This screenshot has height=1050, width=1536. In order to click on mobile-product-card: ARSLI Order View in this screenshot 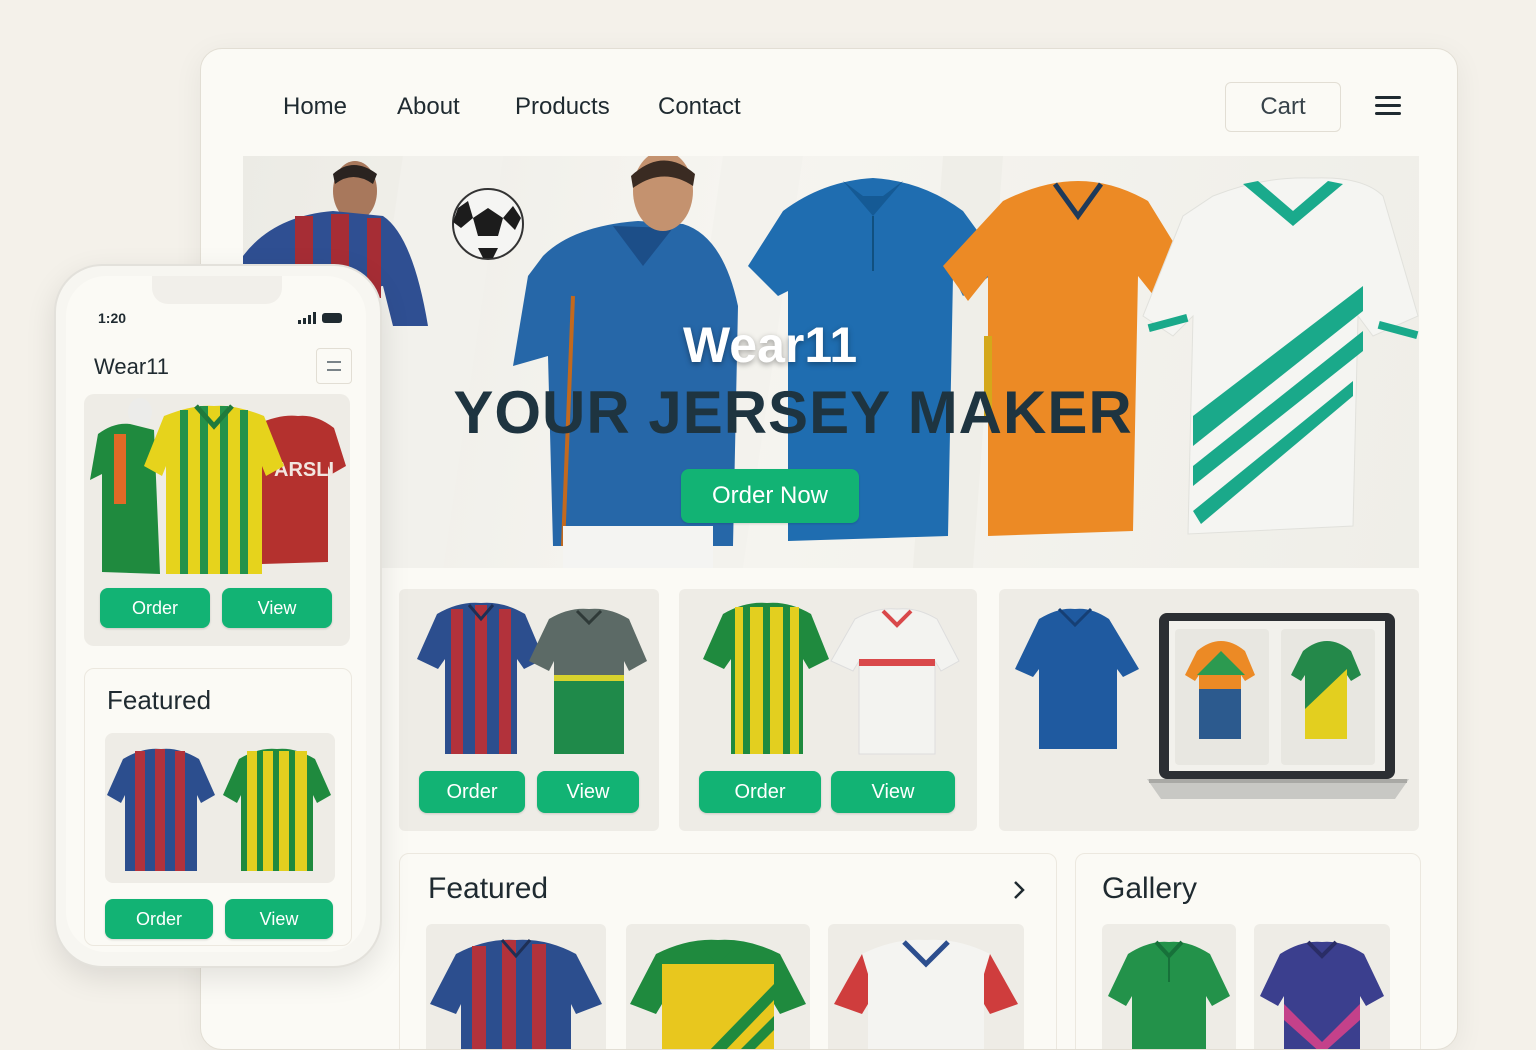, I will do `click(217, 520)`.